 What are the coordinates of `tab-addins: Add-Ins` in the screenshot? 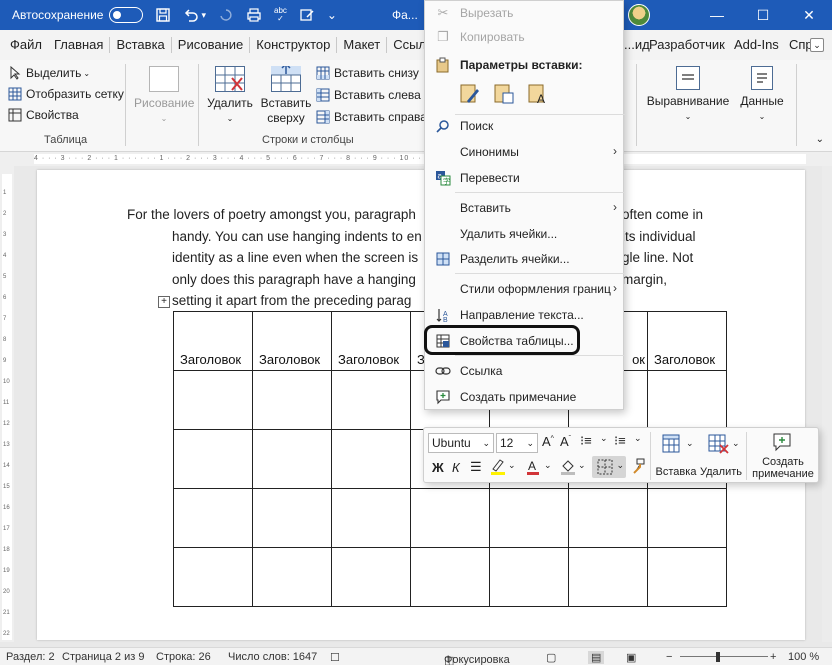 It's located at (756, 45).